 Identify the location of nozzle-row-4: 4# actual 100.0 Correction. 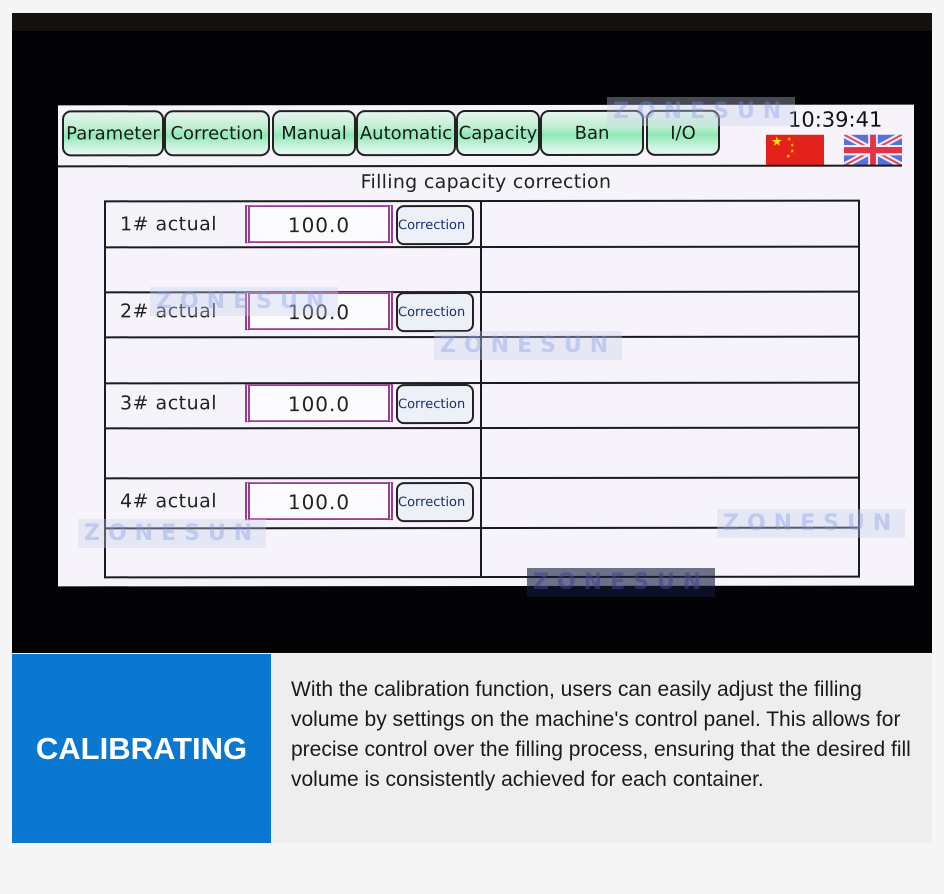
(293, 502).